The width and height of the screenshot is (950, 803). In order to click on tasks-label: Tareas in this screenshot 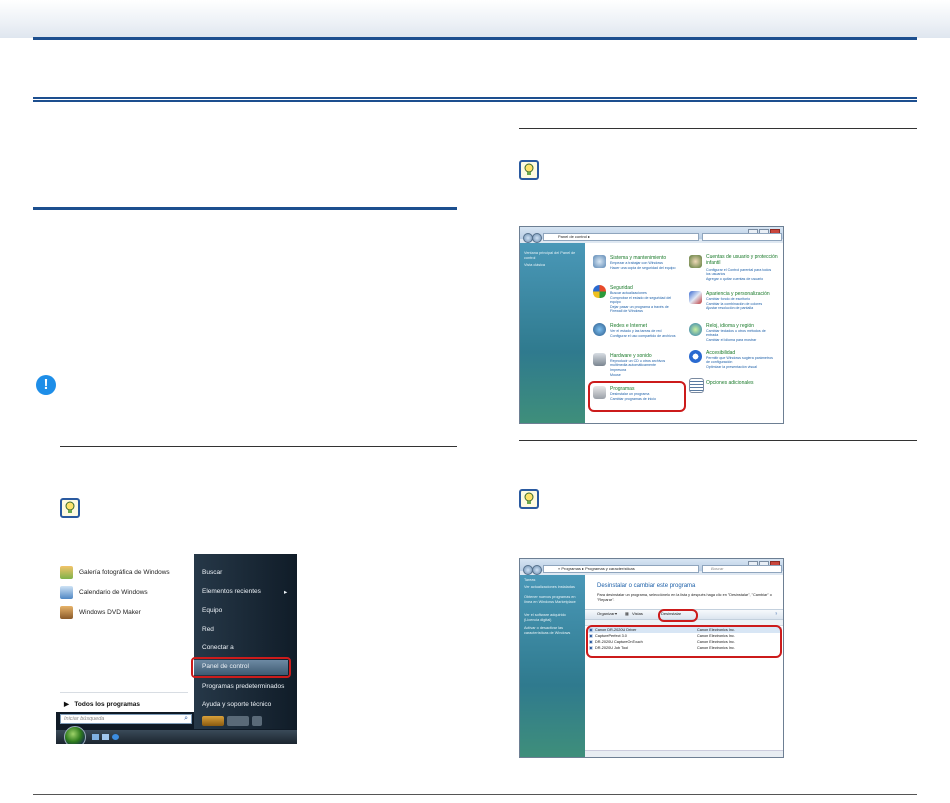, I will do `click(530, 580)`.